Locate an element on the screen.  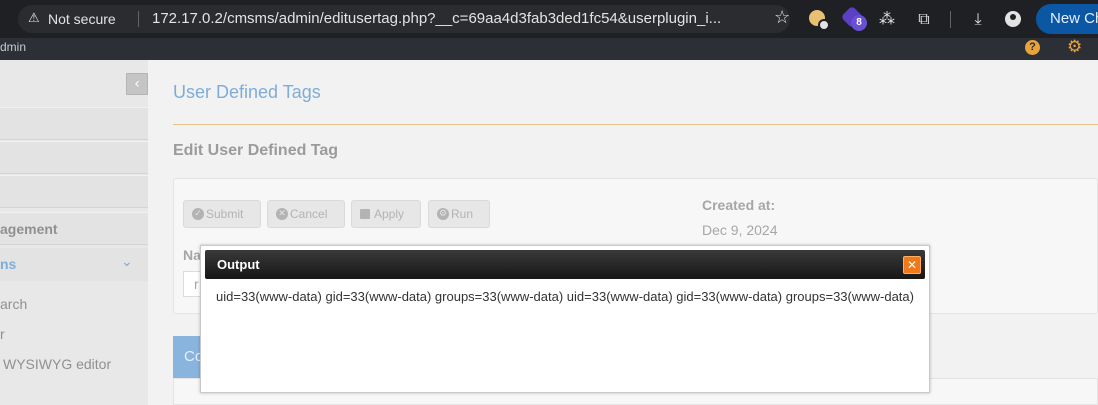
security-indicator: Not secure is located at coordinates (82, 19).